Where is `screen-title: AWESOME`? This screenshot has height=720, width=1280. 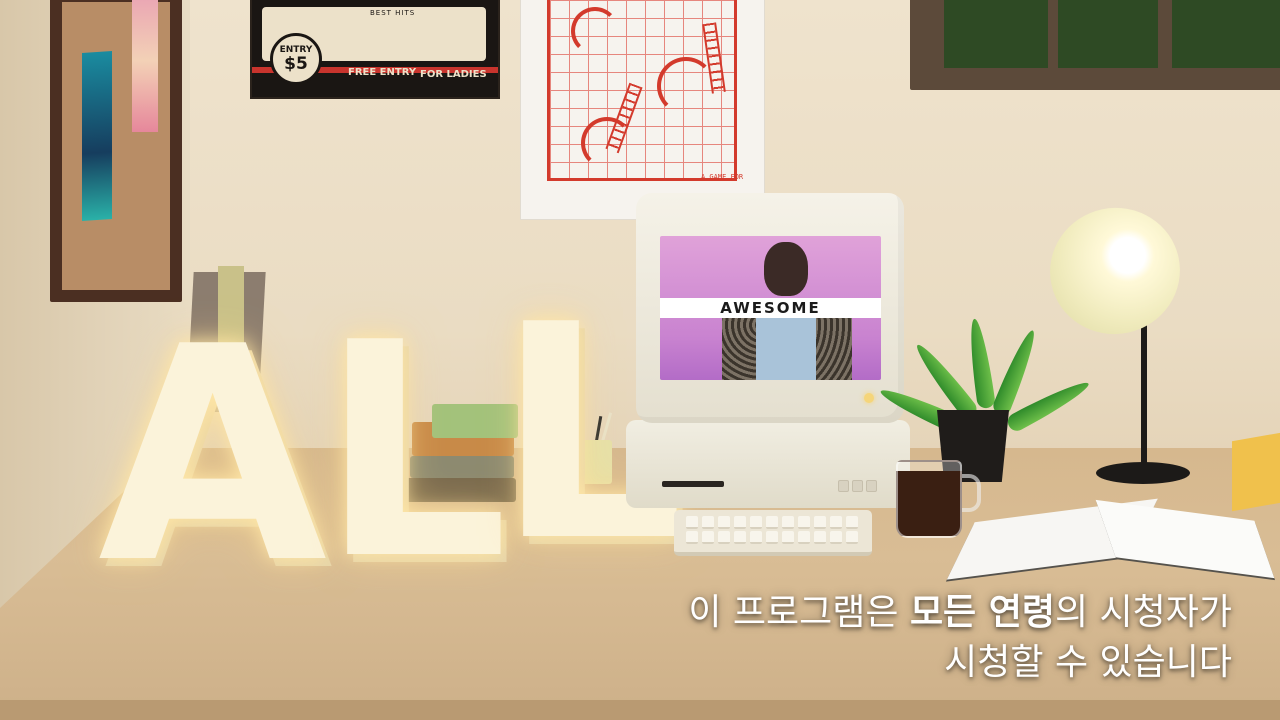 screen-title: AWESOME is located at coordinates (770, 308).